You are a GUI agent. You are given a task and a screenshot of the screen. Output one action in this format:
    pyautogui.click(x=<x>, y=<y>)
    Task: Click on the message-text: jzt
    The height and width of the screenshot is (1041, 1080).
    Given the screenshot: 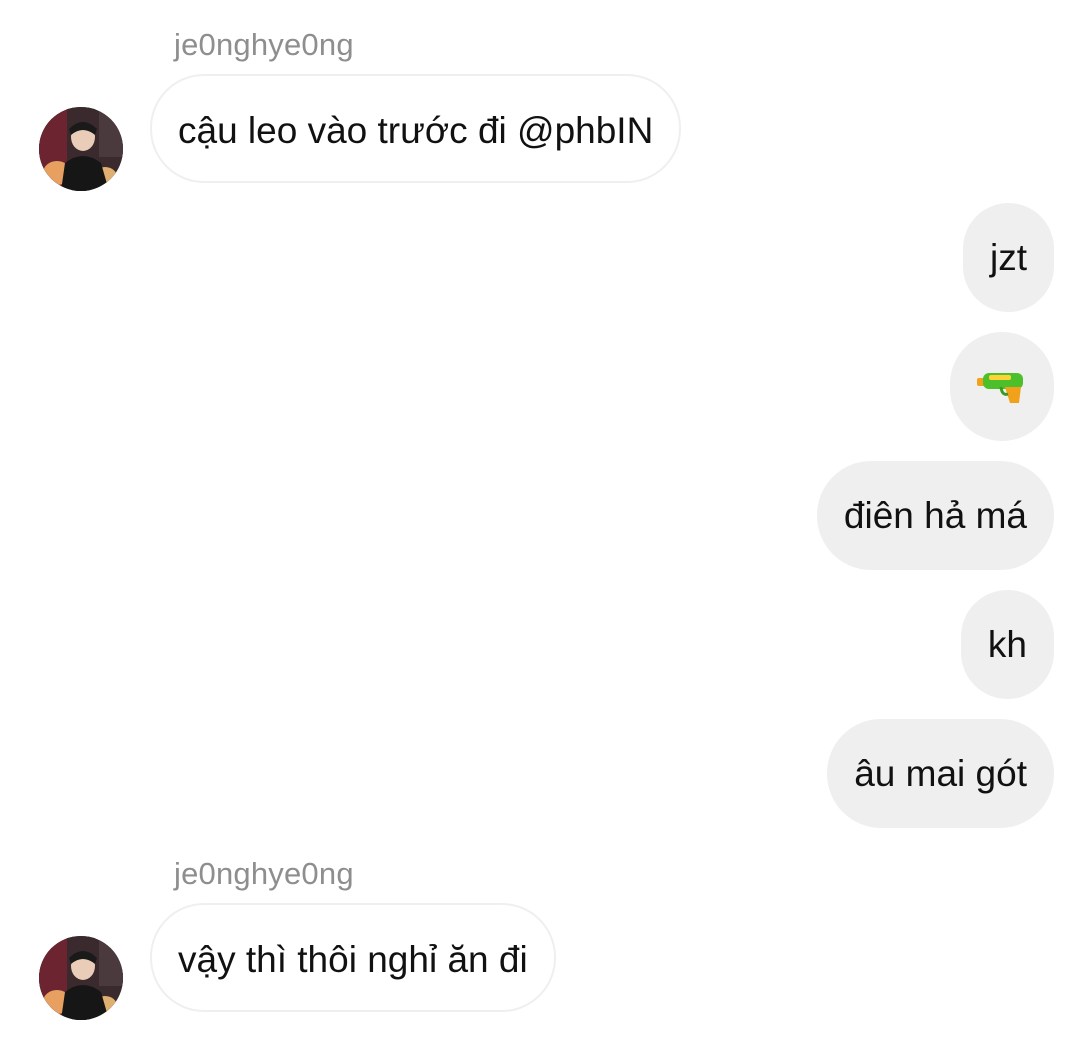 What is the action you would take?
    pyautogui.click(x=1008, y=257)
    